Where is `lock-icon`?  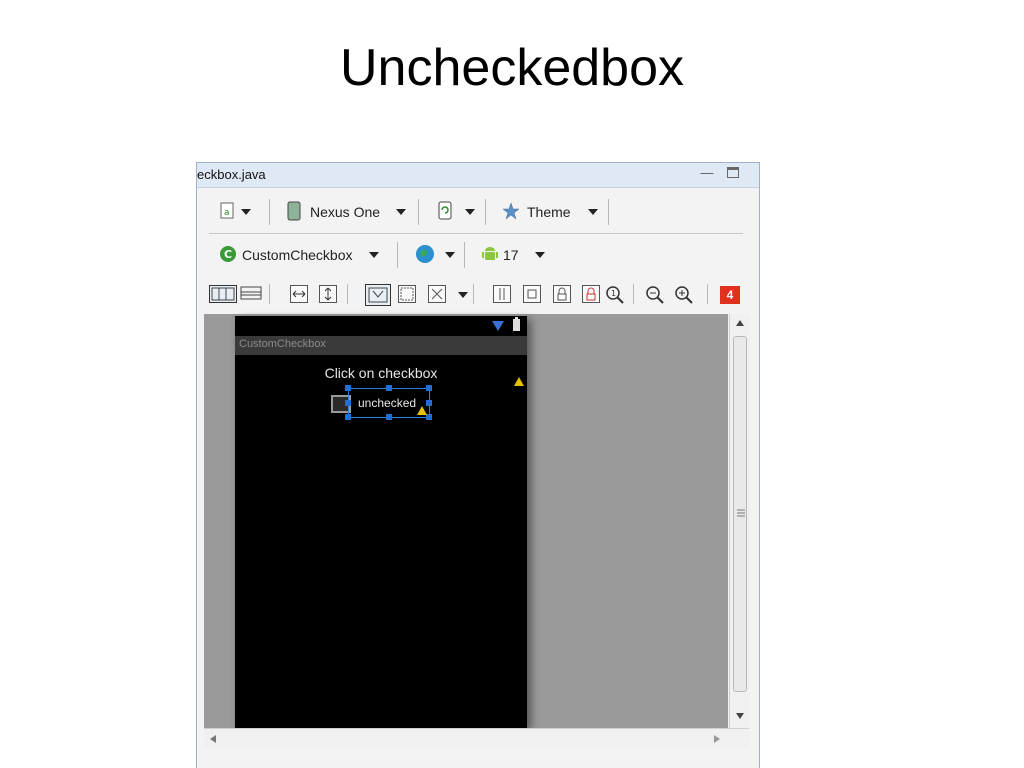 lock-icon is located at coordinates (562, 294).